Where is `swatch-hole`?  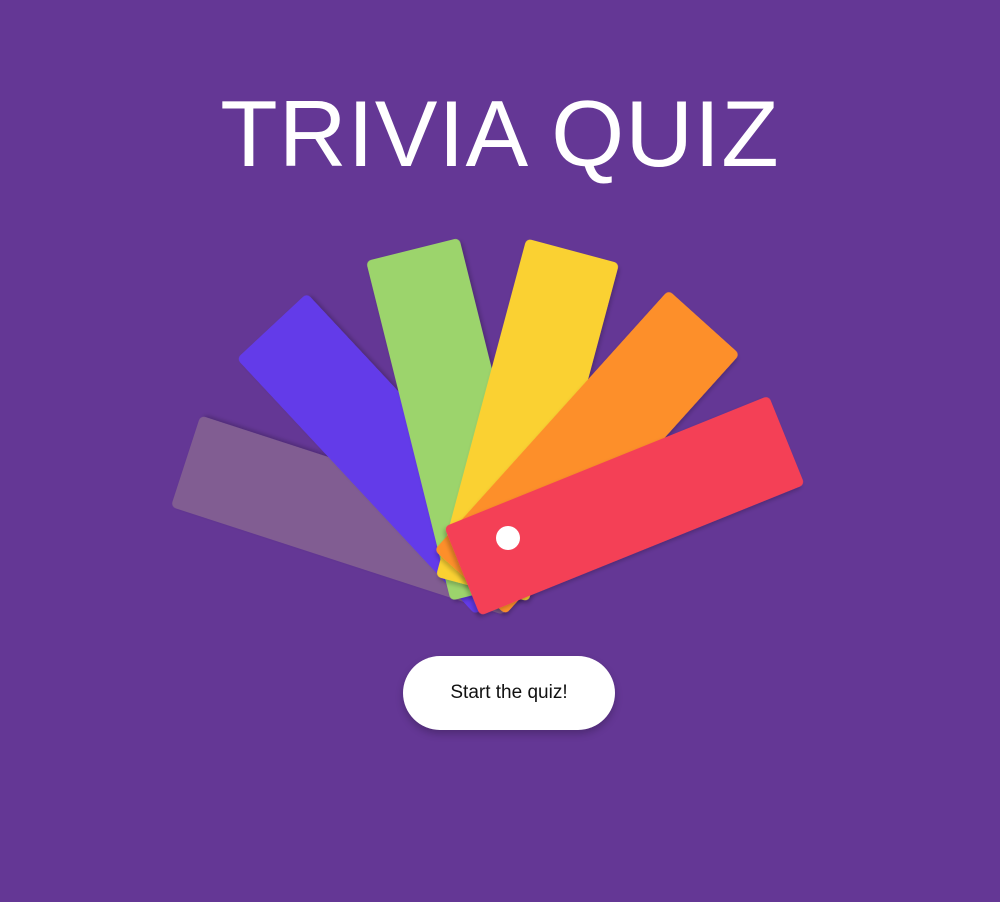 swatch-hole is located at coordinates (508, 538).